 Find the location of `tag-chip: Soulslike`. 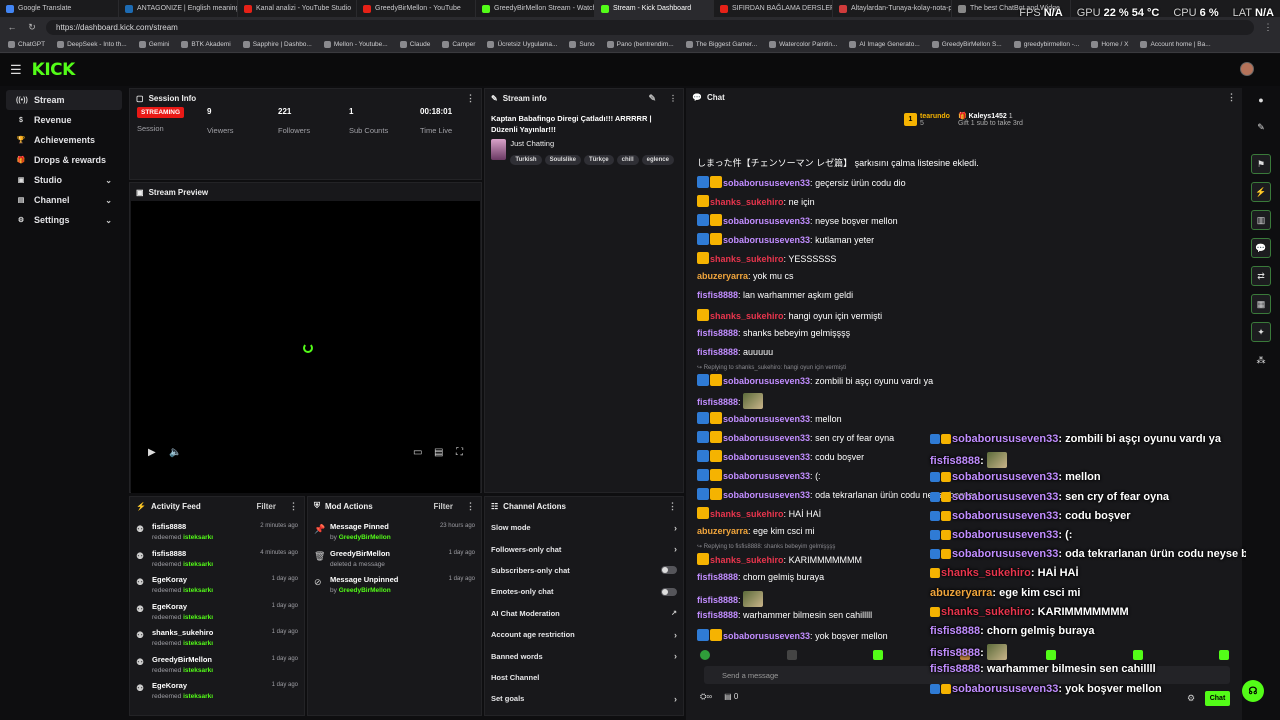

tag-chip: Soulslike is located at coordinates (562, 160).